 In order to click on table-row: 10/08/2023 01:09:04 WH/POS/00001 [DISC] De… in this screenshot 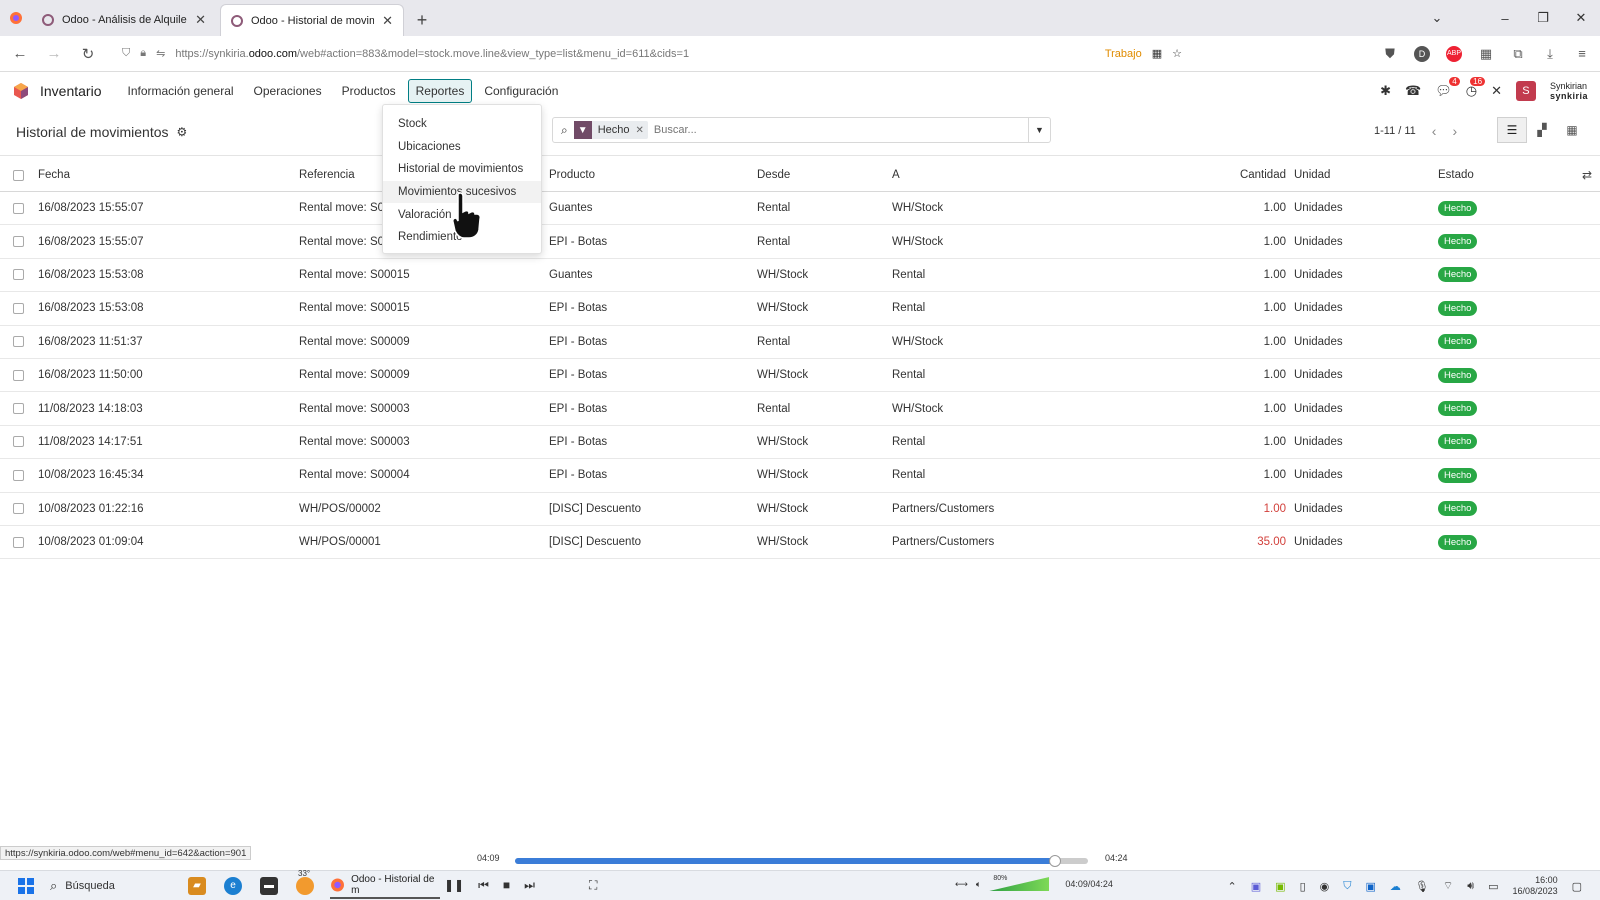, I will do `click(800, 543)`.